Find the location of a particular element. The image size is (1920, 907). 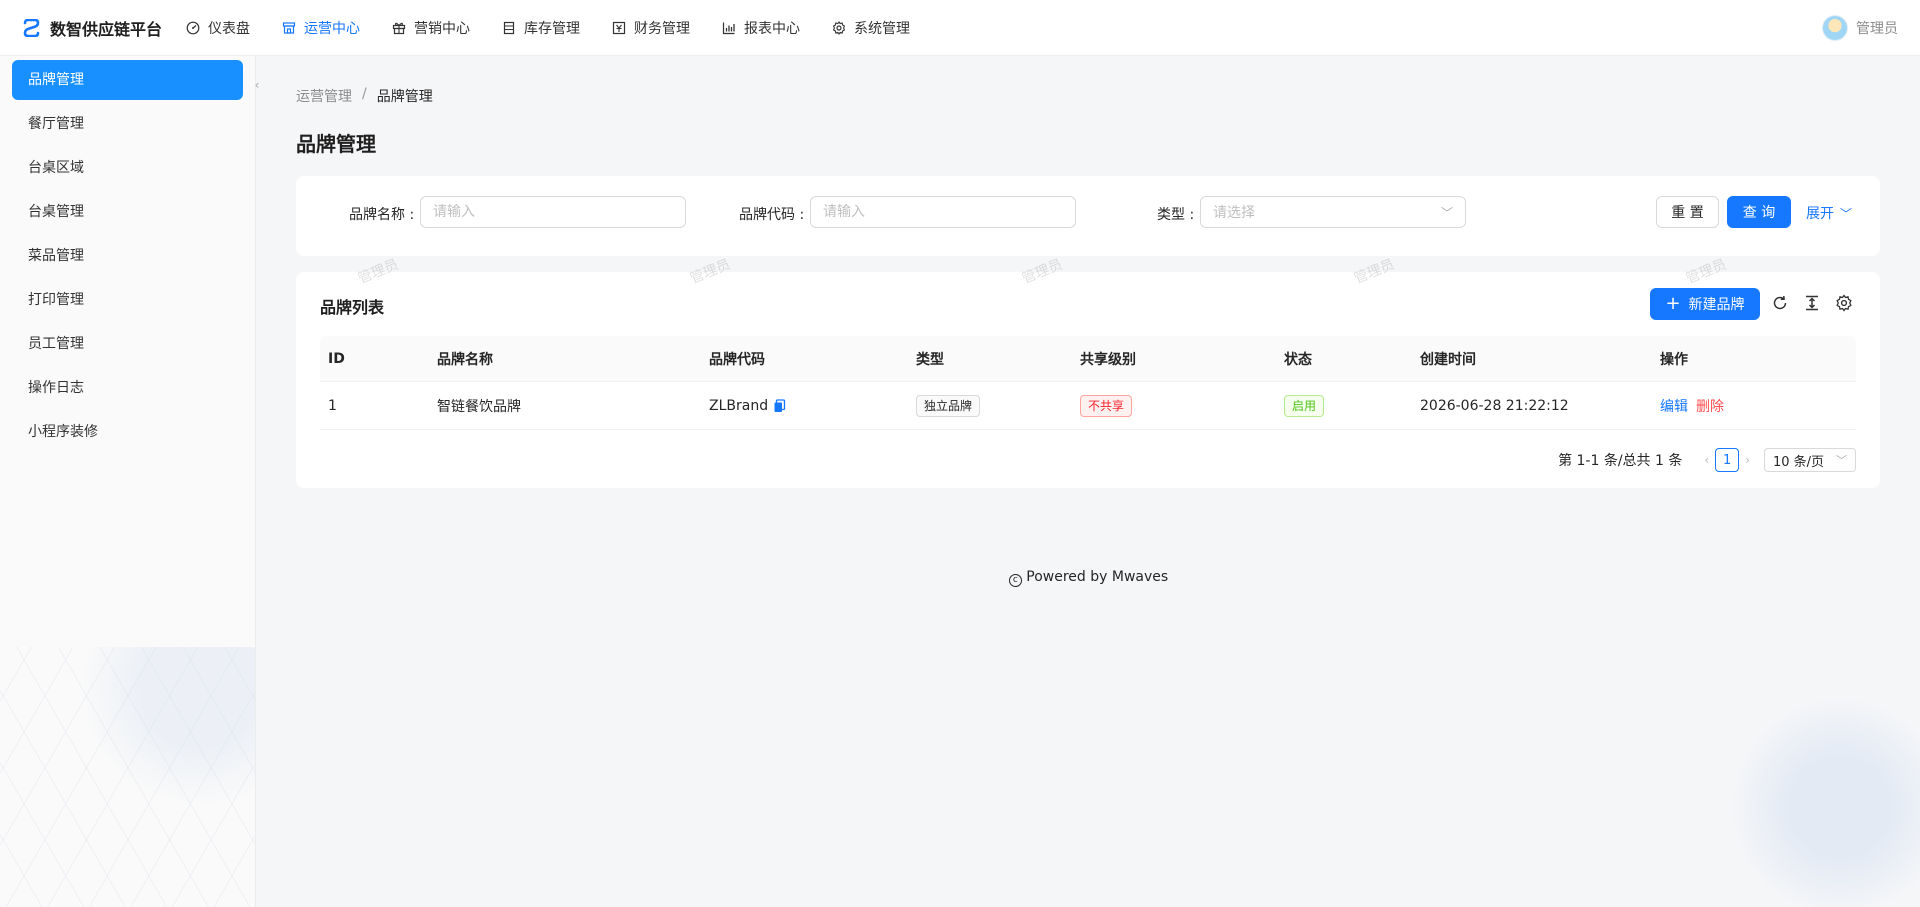

breadcrumb-parent: 运营管理 is located at coordinates (324, 96).